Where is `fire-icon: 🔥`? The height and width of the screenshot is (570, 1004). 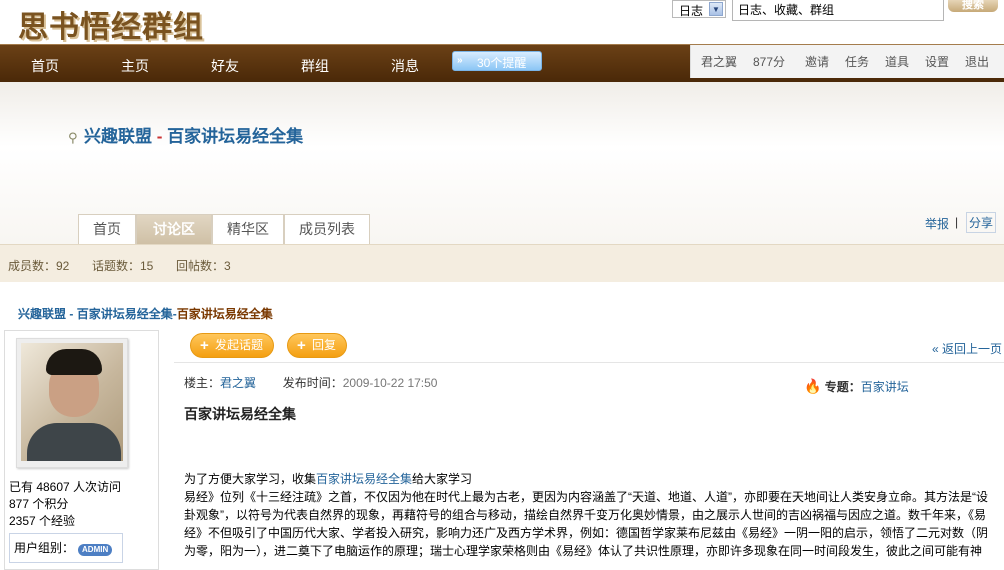
fire-icon: 🔥 is located at coordinates (813, 386).